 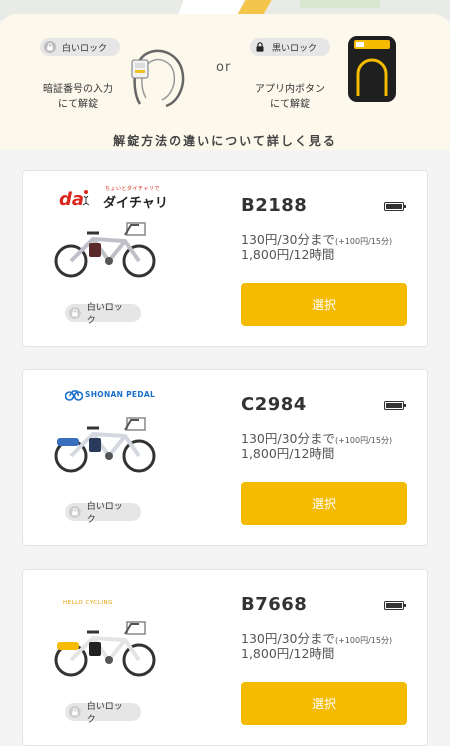 I want to click on brand-tagline: ちょいとダイチャリで, so click(x=132, y=189).